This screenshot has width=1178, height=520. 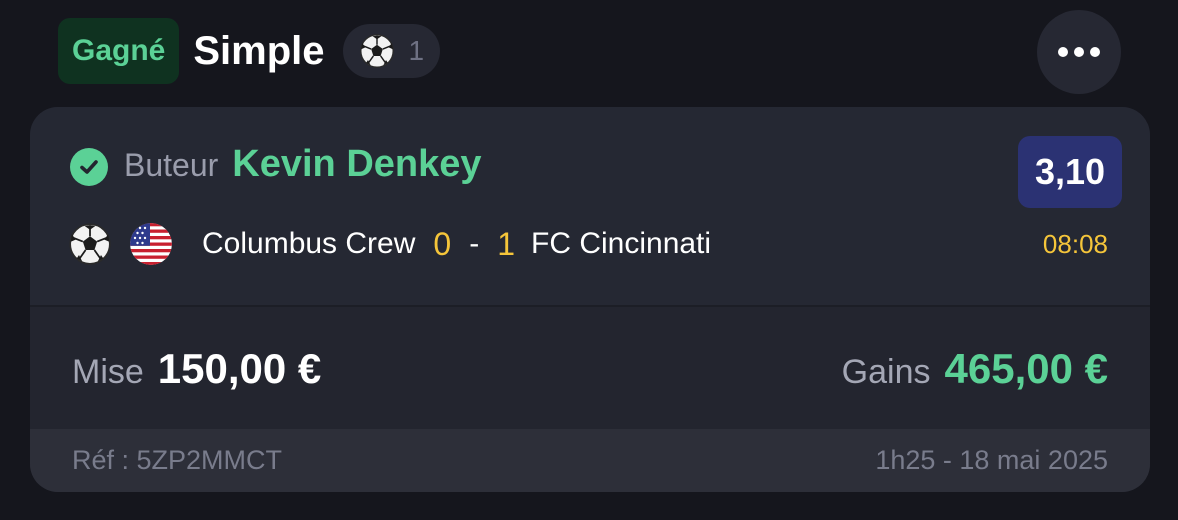 What do you see at coordinates (590, 306) in the screenshot?
I see `divider` at bounding box center [590, 306].